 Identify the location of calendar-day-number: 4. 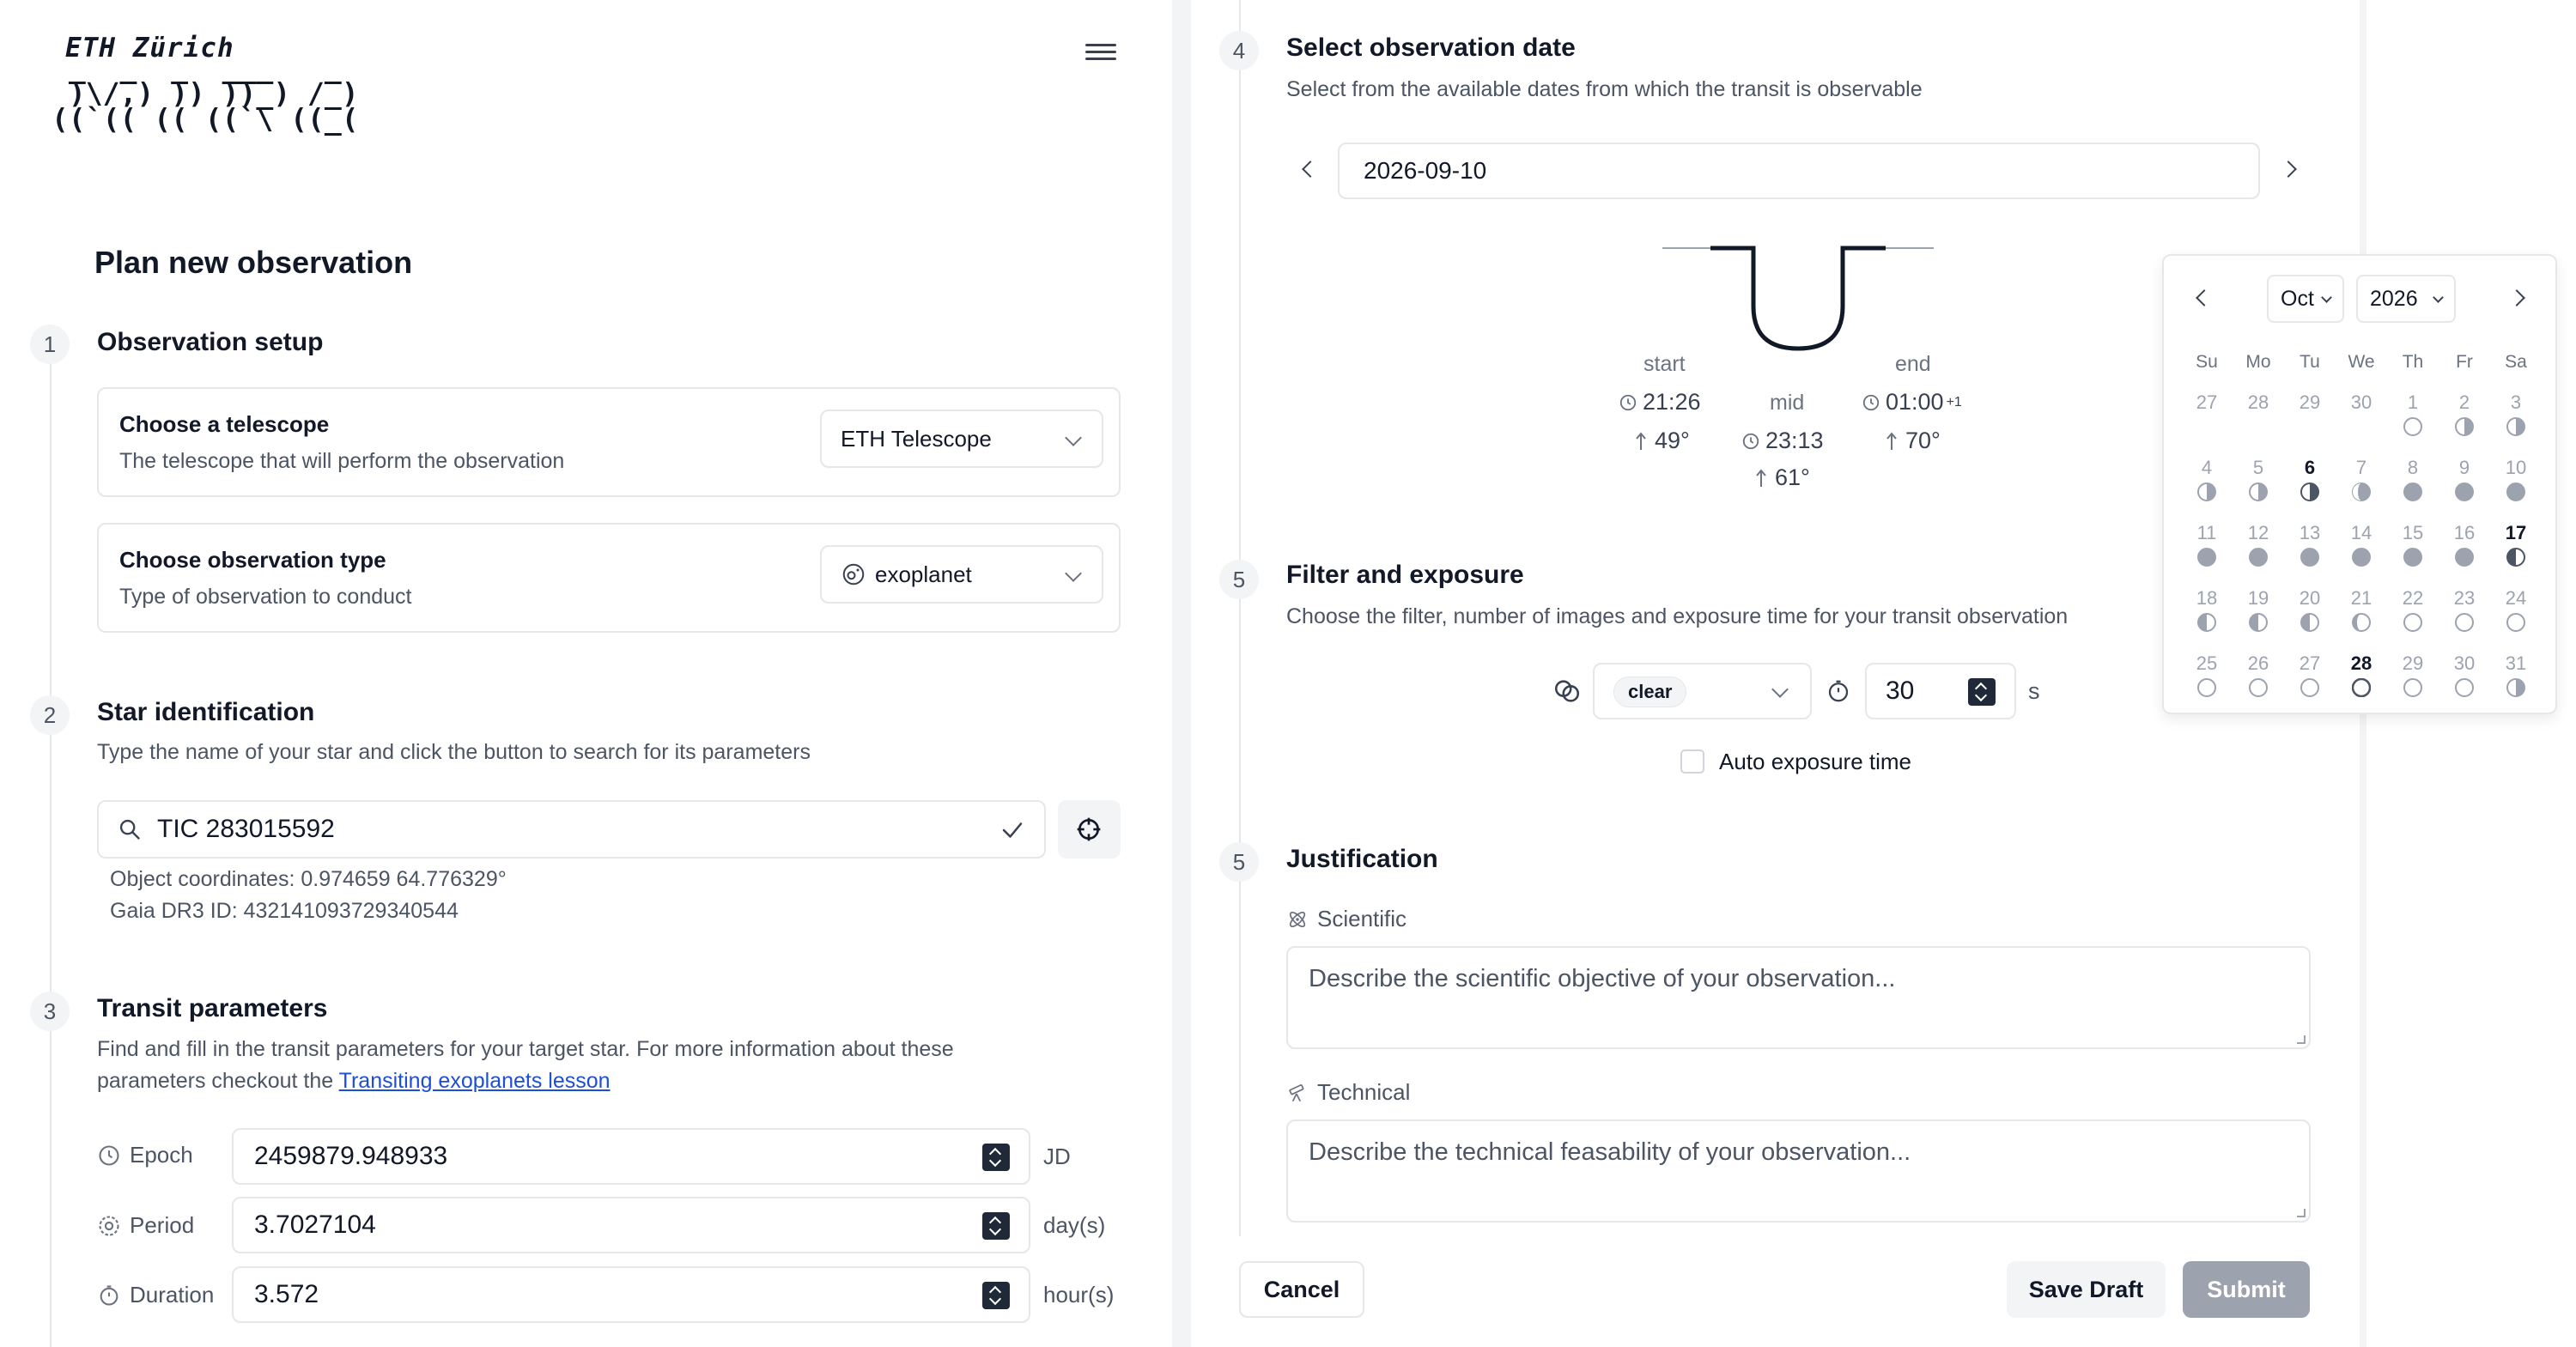
(2207, 467).